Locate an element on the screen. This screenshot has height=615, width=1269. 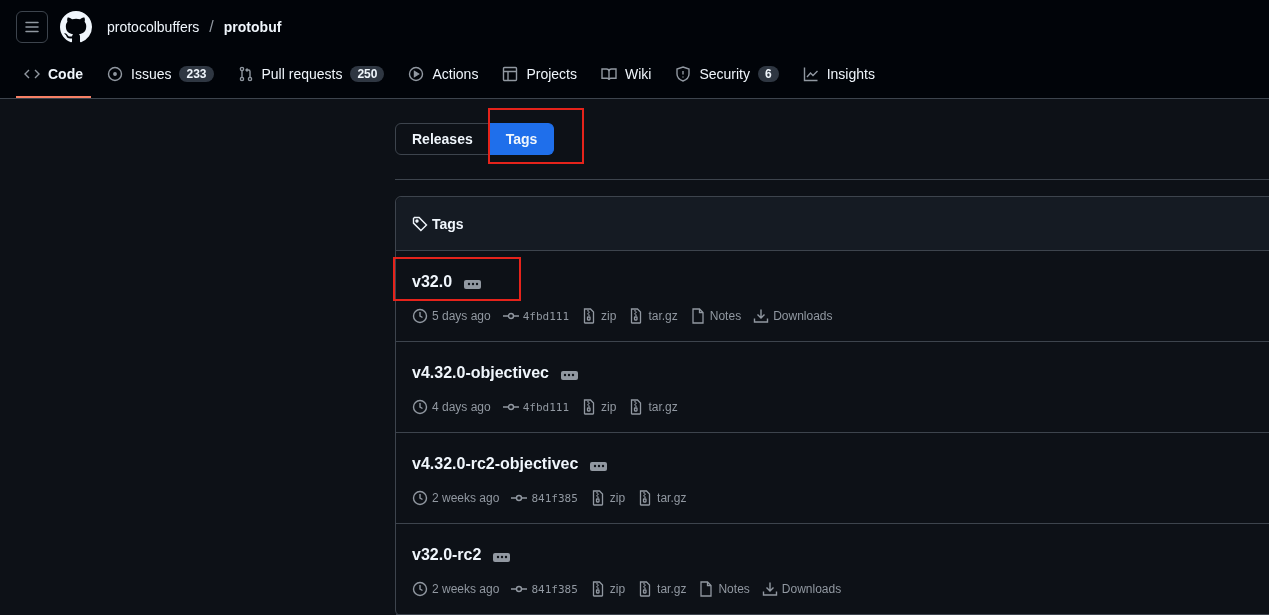
repo-tab: Projects is located at coordinates (539, 75).